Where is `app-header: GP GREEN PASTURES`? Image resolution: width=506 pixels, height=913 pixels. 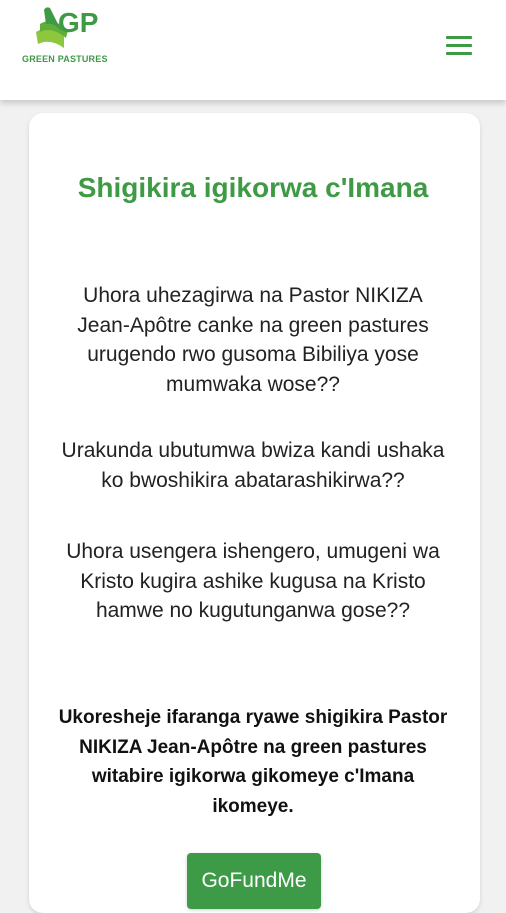 app-header: GP GREEN PASTURES is located at coordinates (253, 50).